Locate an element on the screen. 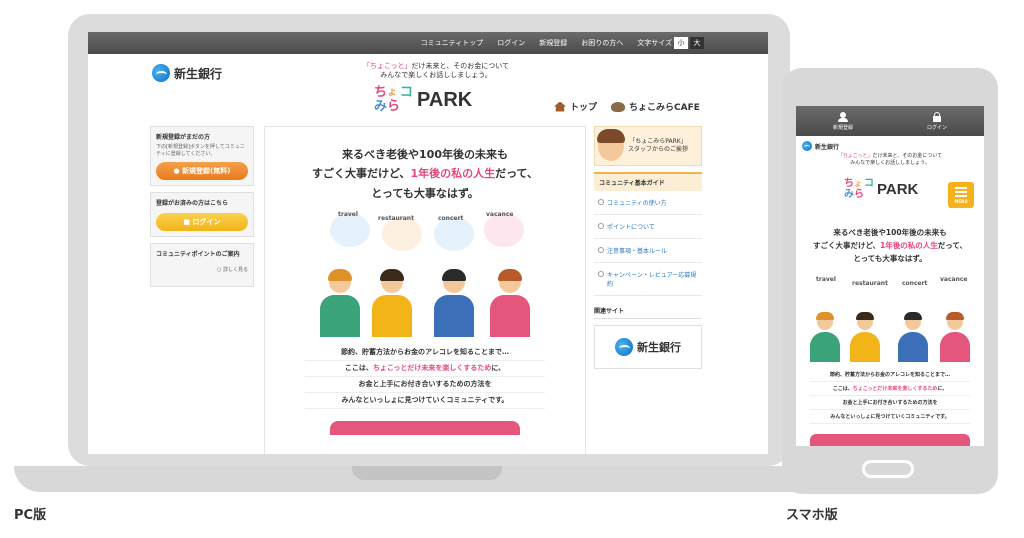 The image size is (1024, 538). register-desc: 下の[新規登録]ボタンを押してコミュニティに登録してください。 is located at coordinates (200, 150).